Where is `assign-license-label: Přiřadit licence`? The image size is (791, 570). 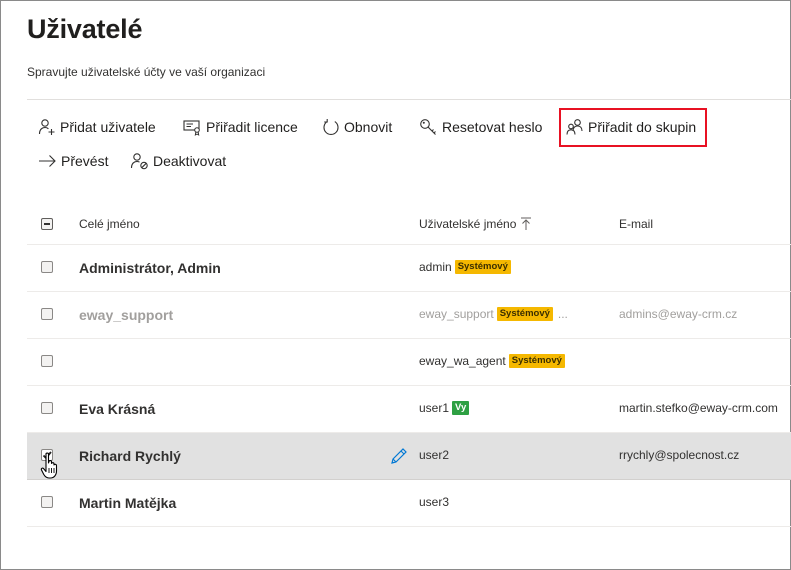
assign-license-label: Přiřadit licence is located at coordinates (252, 127).